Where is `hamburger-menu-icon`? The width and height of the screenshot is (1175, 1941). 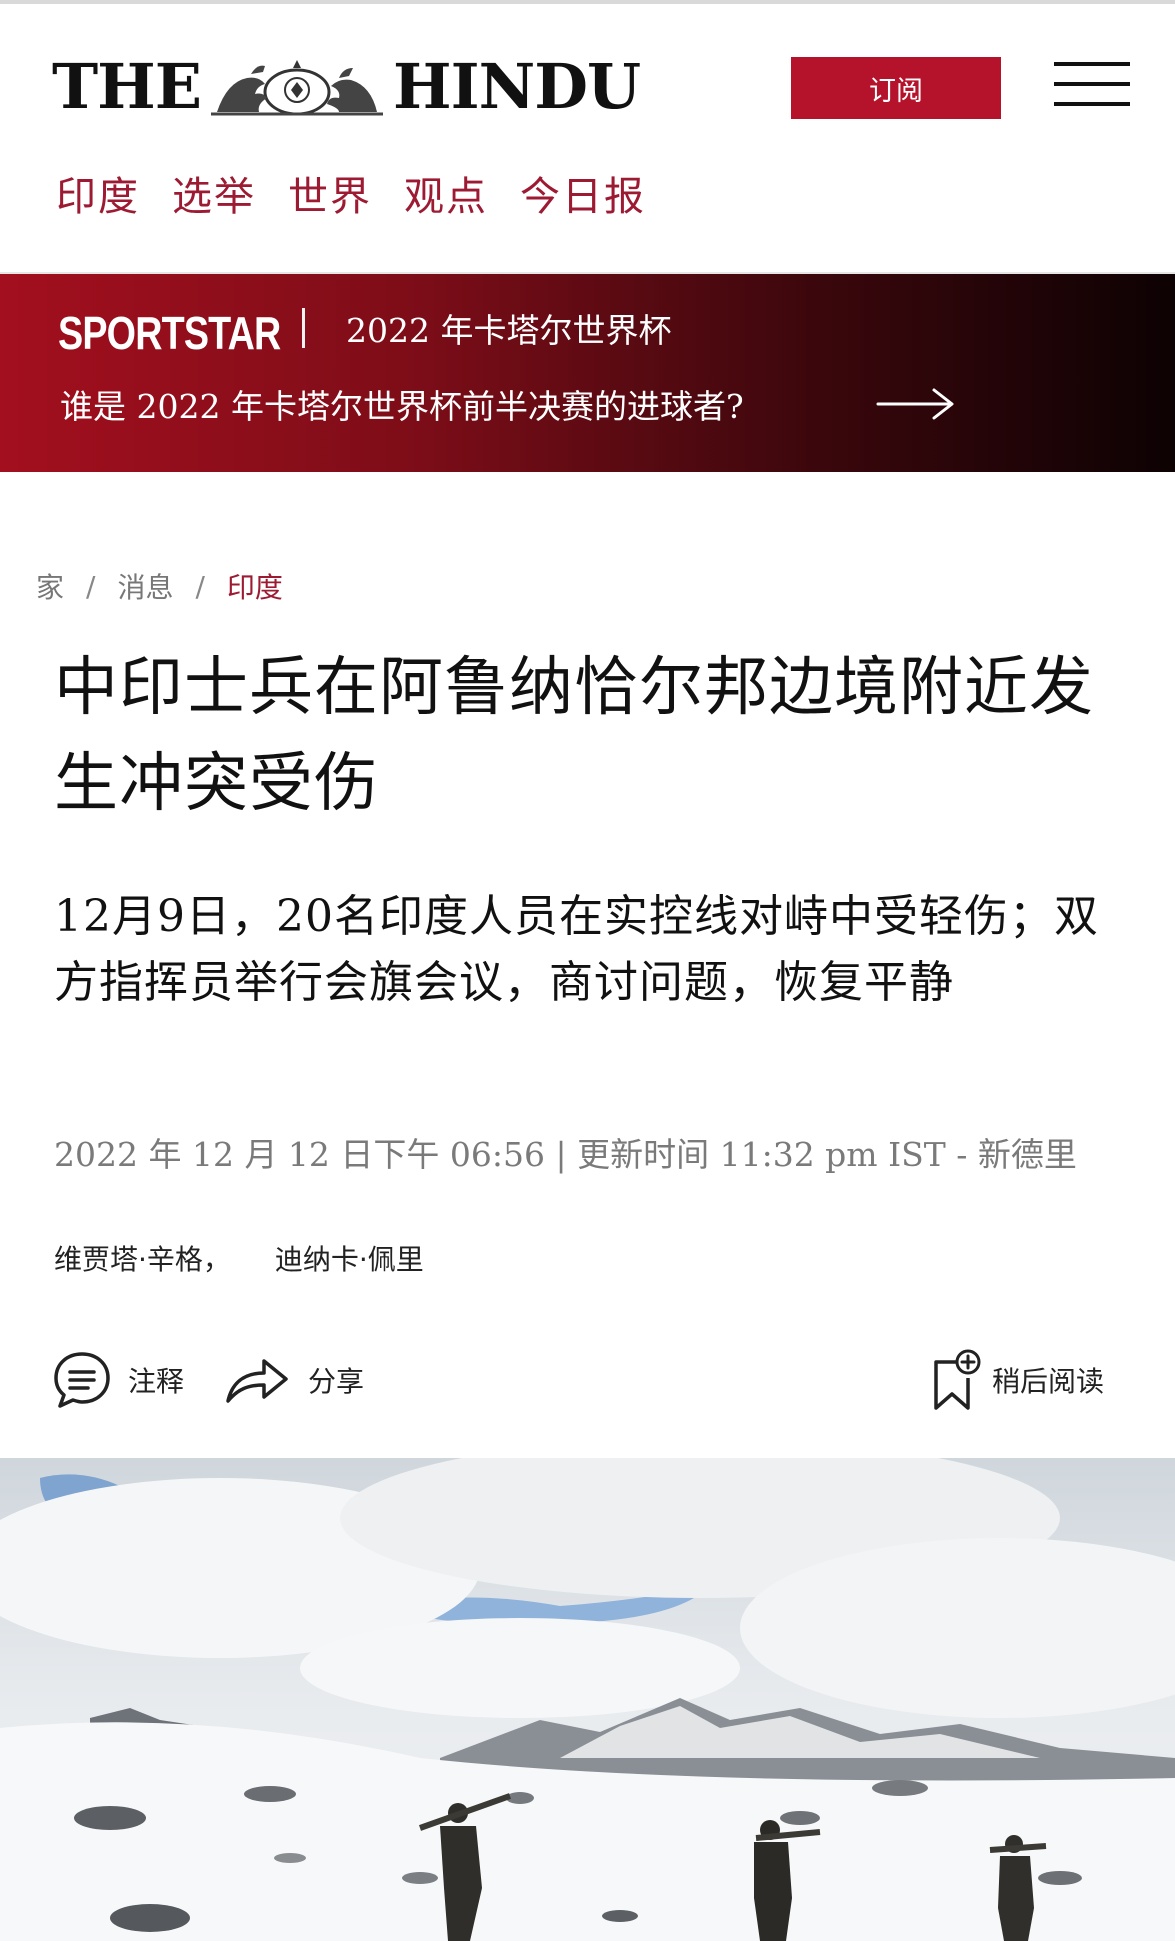 hamburger-menu-icon is located at coordinates (1092, 84).